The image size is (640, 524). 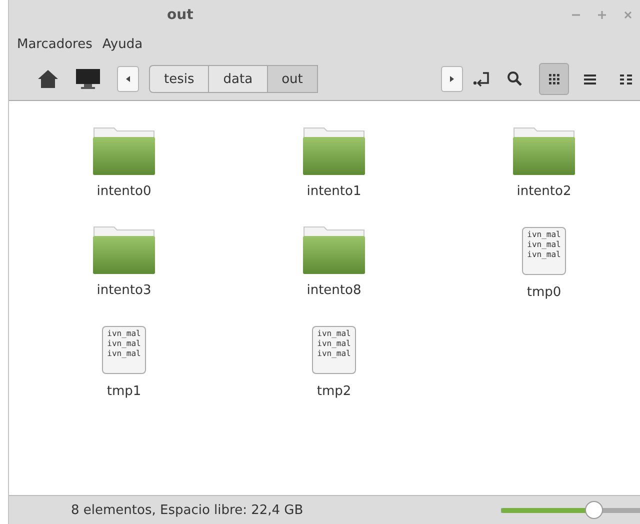 I want to click on search-icon, so click(x=515, y=79).